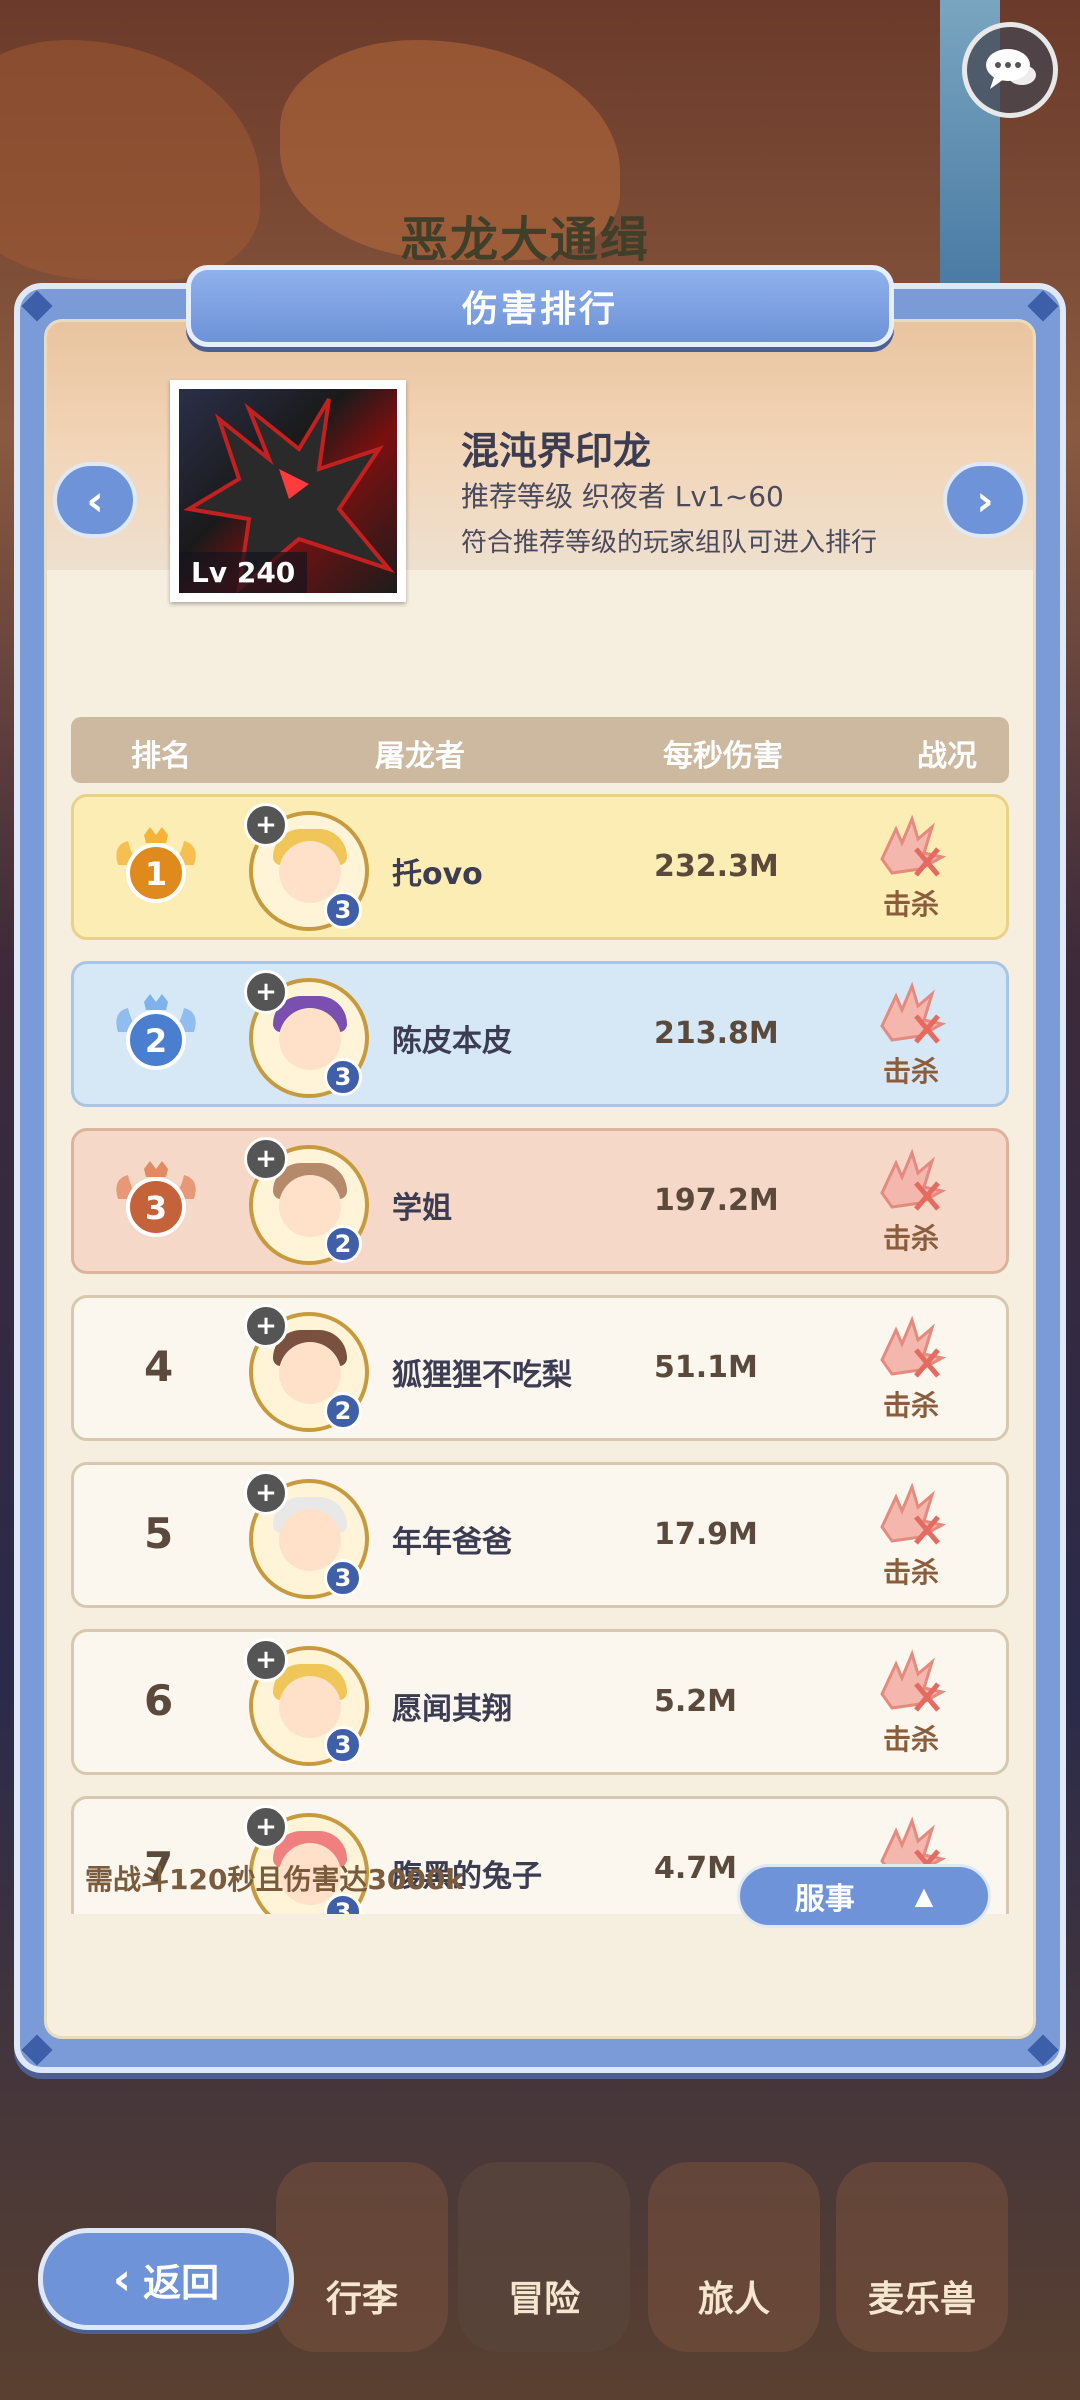  I want to click on rank-number: 4, so click(159, 1366).